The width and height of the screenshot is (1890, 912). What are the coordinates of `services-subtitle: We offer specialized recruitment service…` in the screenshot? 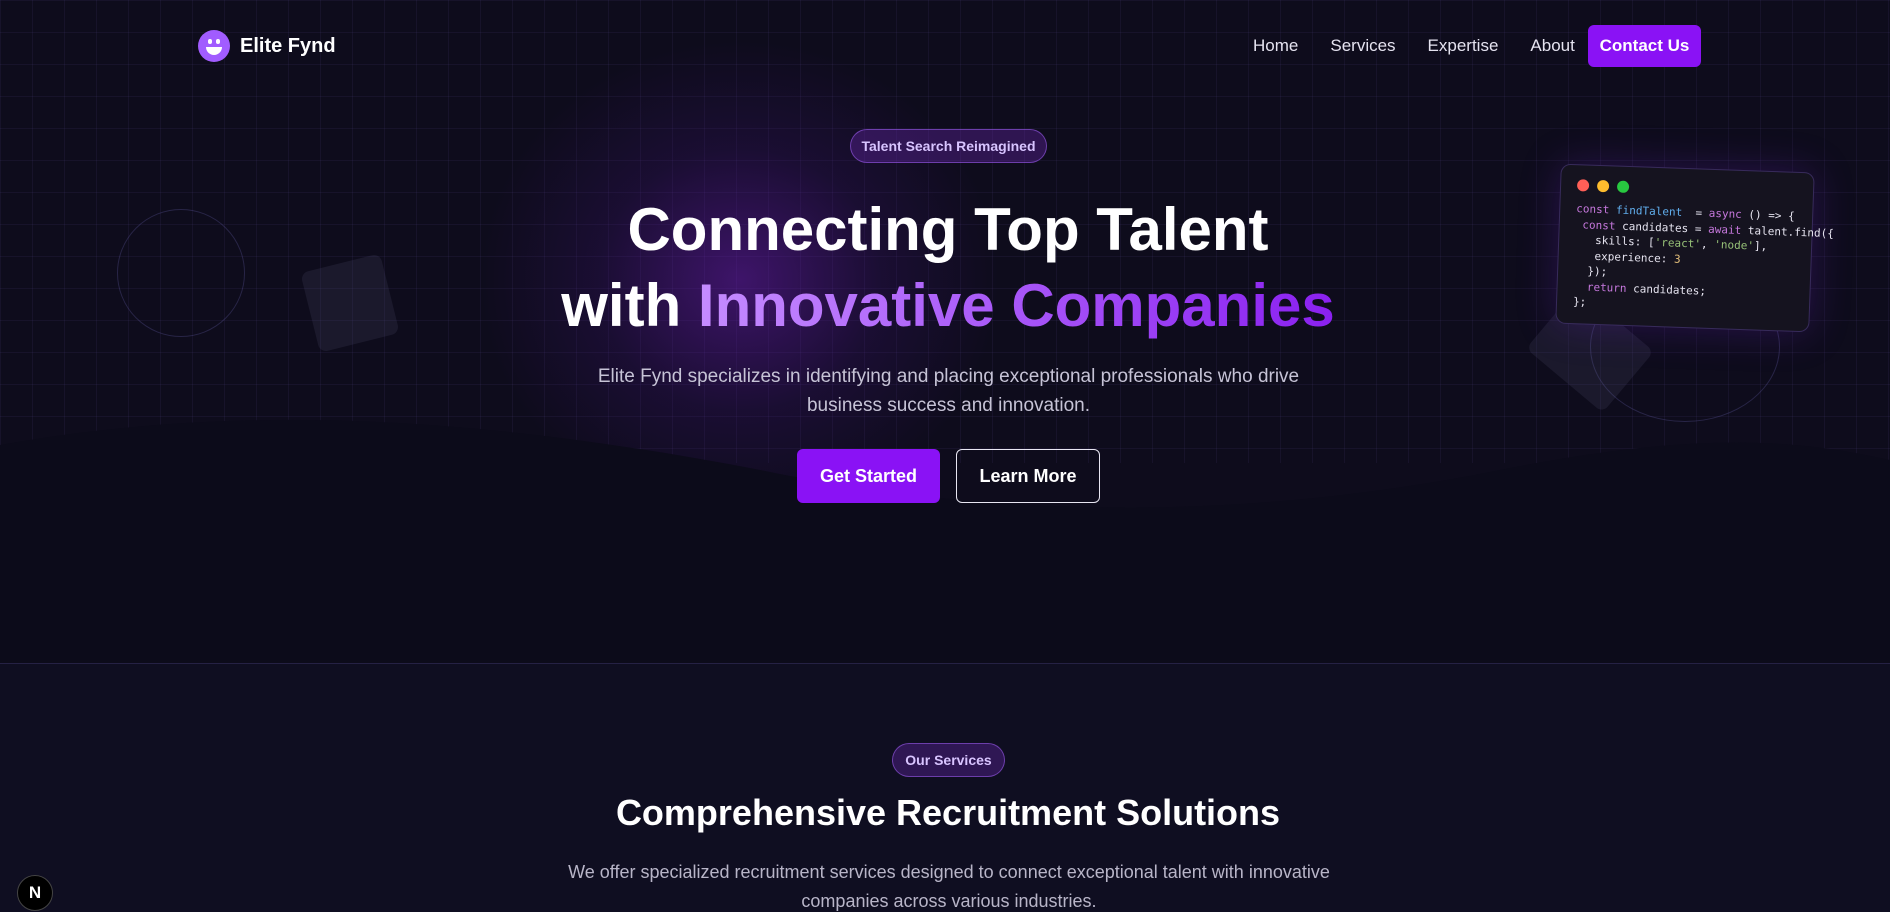 It's located at (949, 886).